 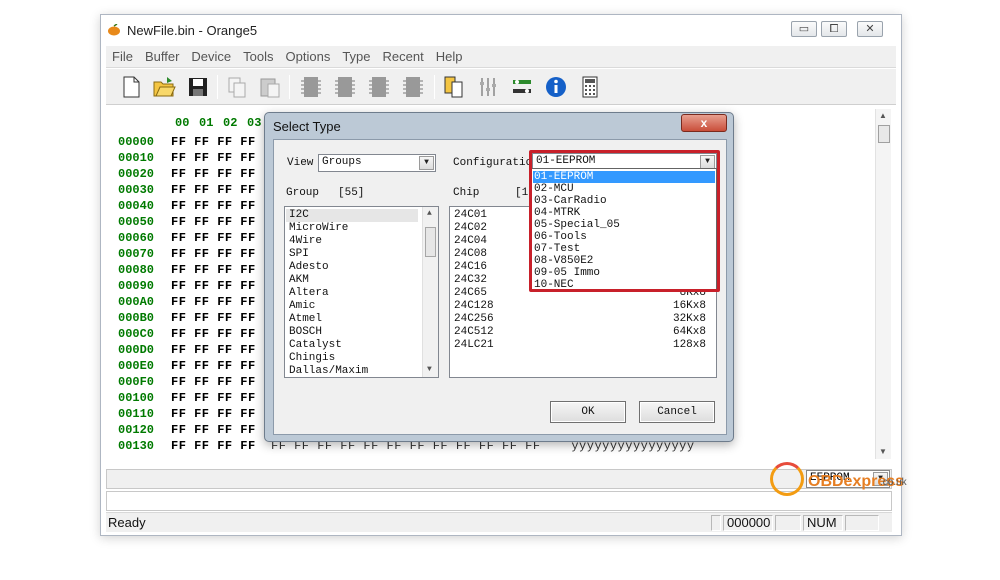 I want to click on menu-tools: Tools, so click(x=258, y=55).